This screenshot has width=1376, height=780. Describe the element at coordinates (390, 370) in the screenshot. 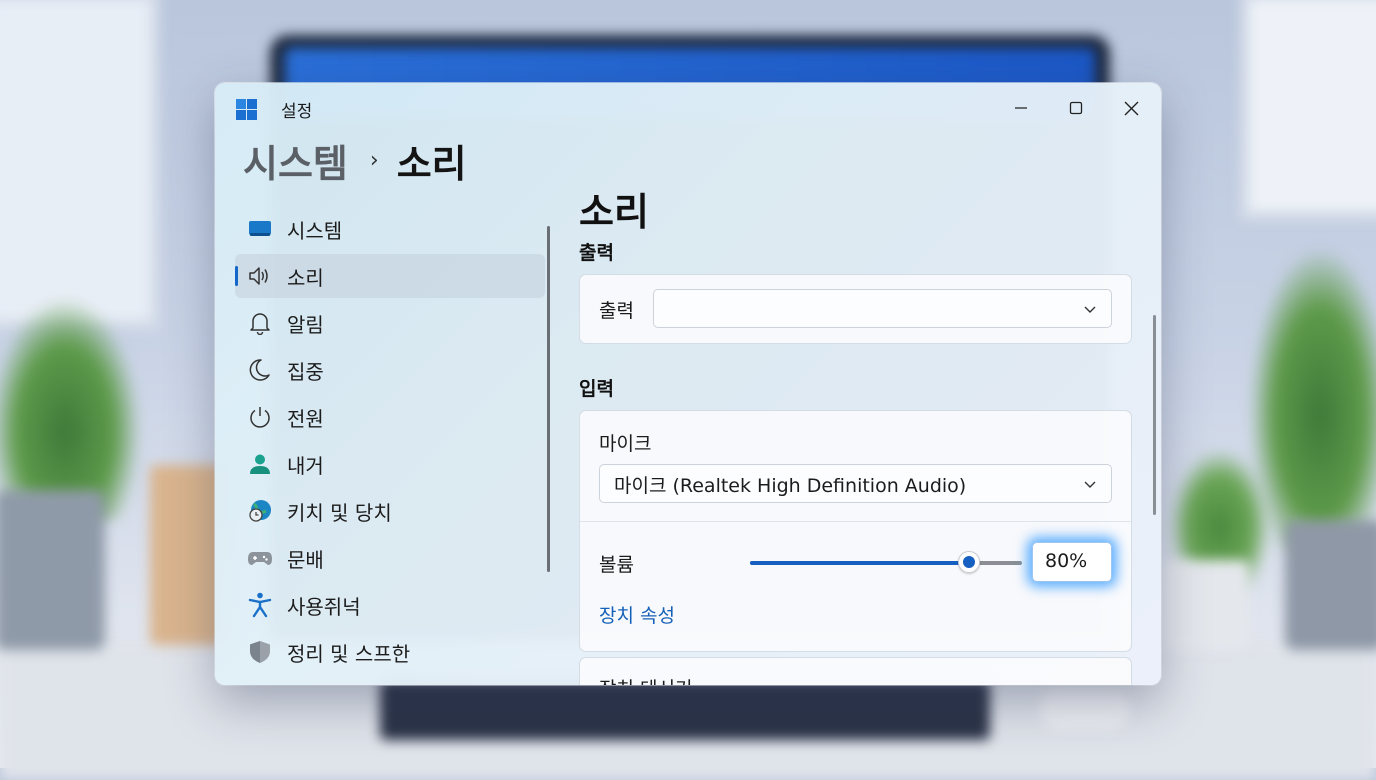

I see `sidebar-item-focus: 집중` at that location.